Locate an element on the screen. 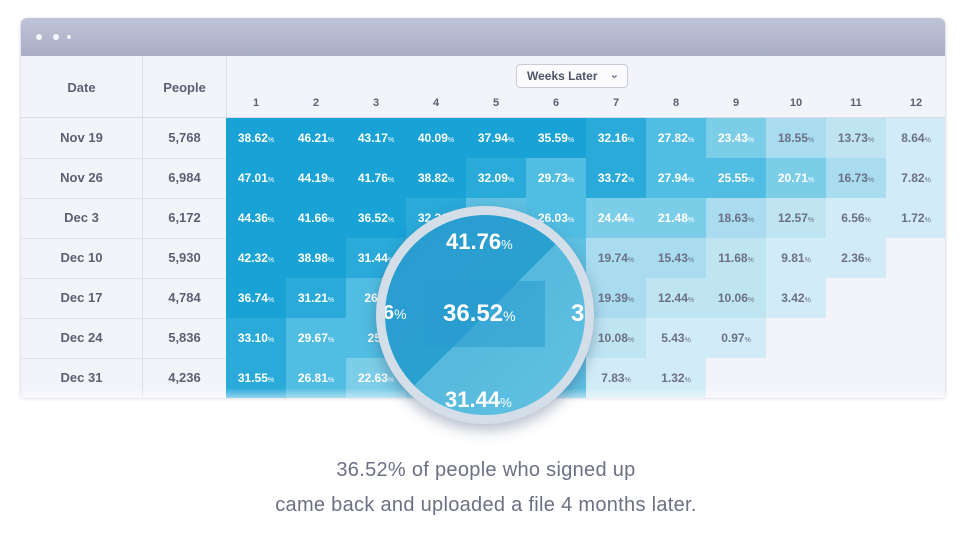 This screenshot has width=972, height=543. cohort-cell: 27.82% is located at coordinates (676, 138).